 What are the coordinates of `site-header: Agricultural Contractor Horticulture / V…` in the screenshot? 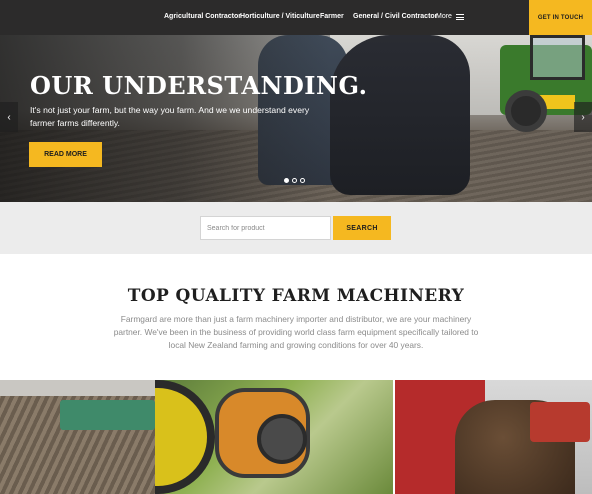 It's located at (296, 17).